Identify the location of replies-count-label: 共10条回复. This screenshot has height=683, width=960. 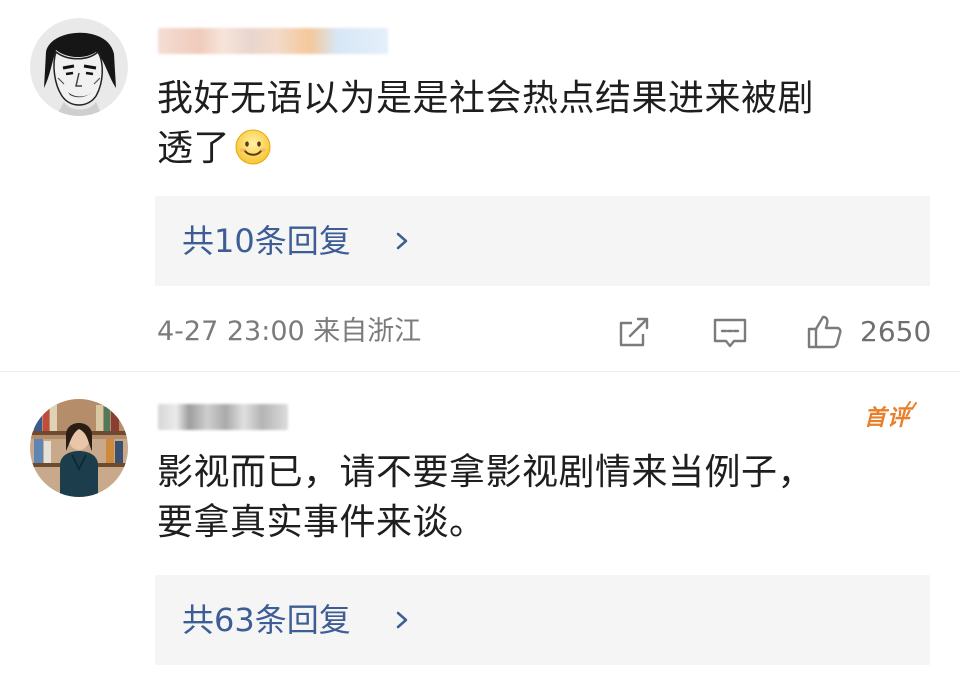
(266, 241).